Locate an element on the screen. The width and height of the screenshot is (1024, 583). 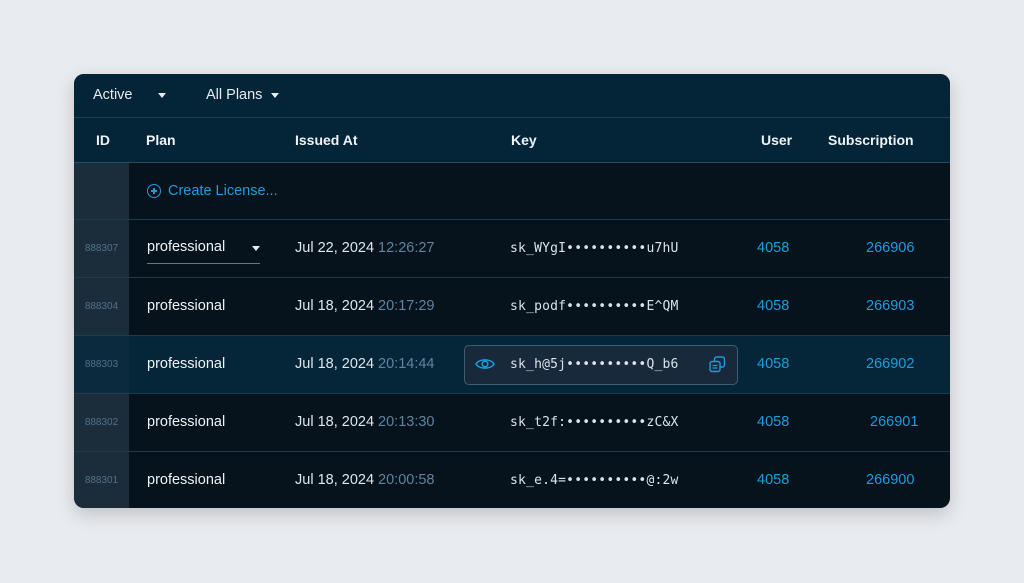
issued-at: Jul 18, 2024 20:14:44 is located at coordinates (365, 364).